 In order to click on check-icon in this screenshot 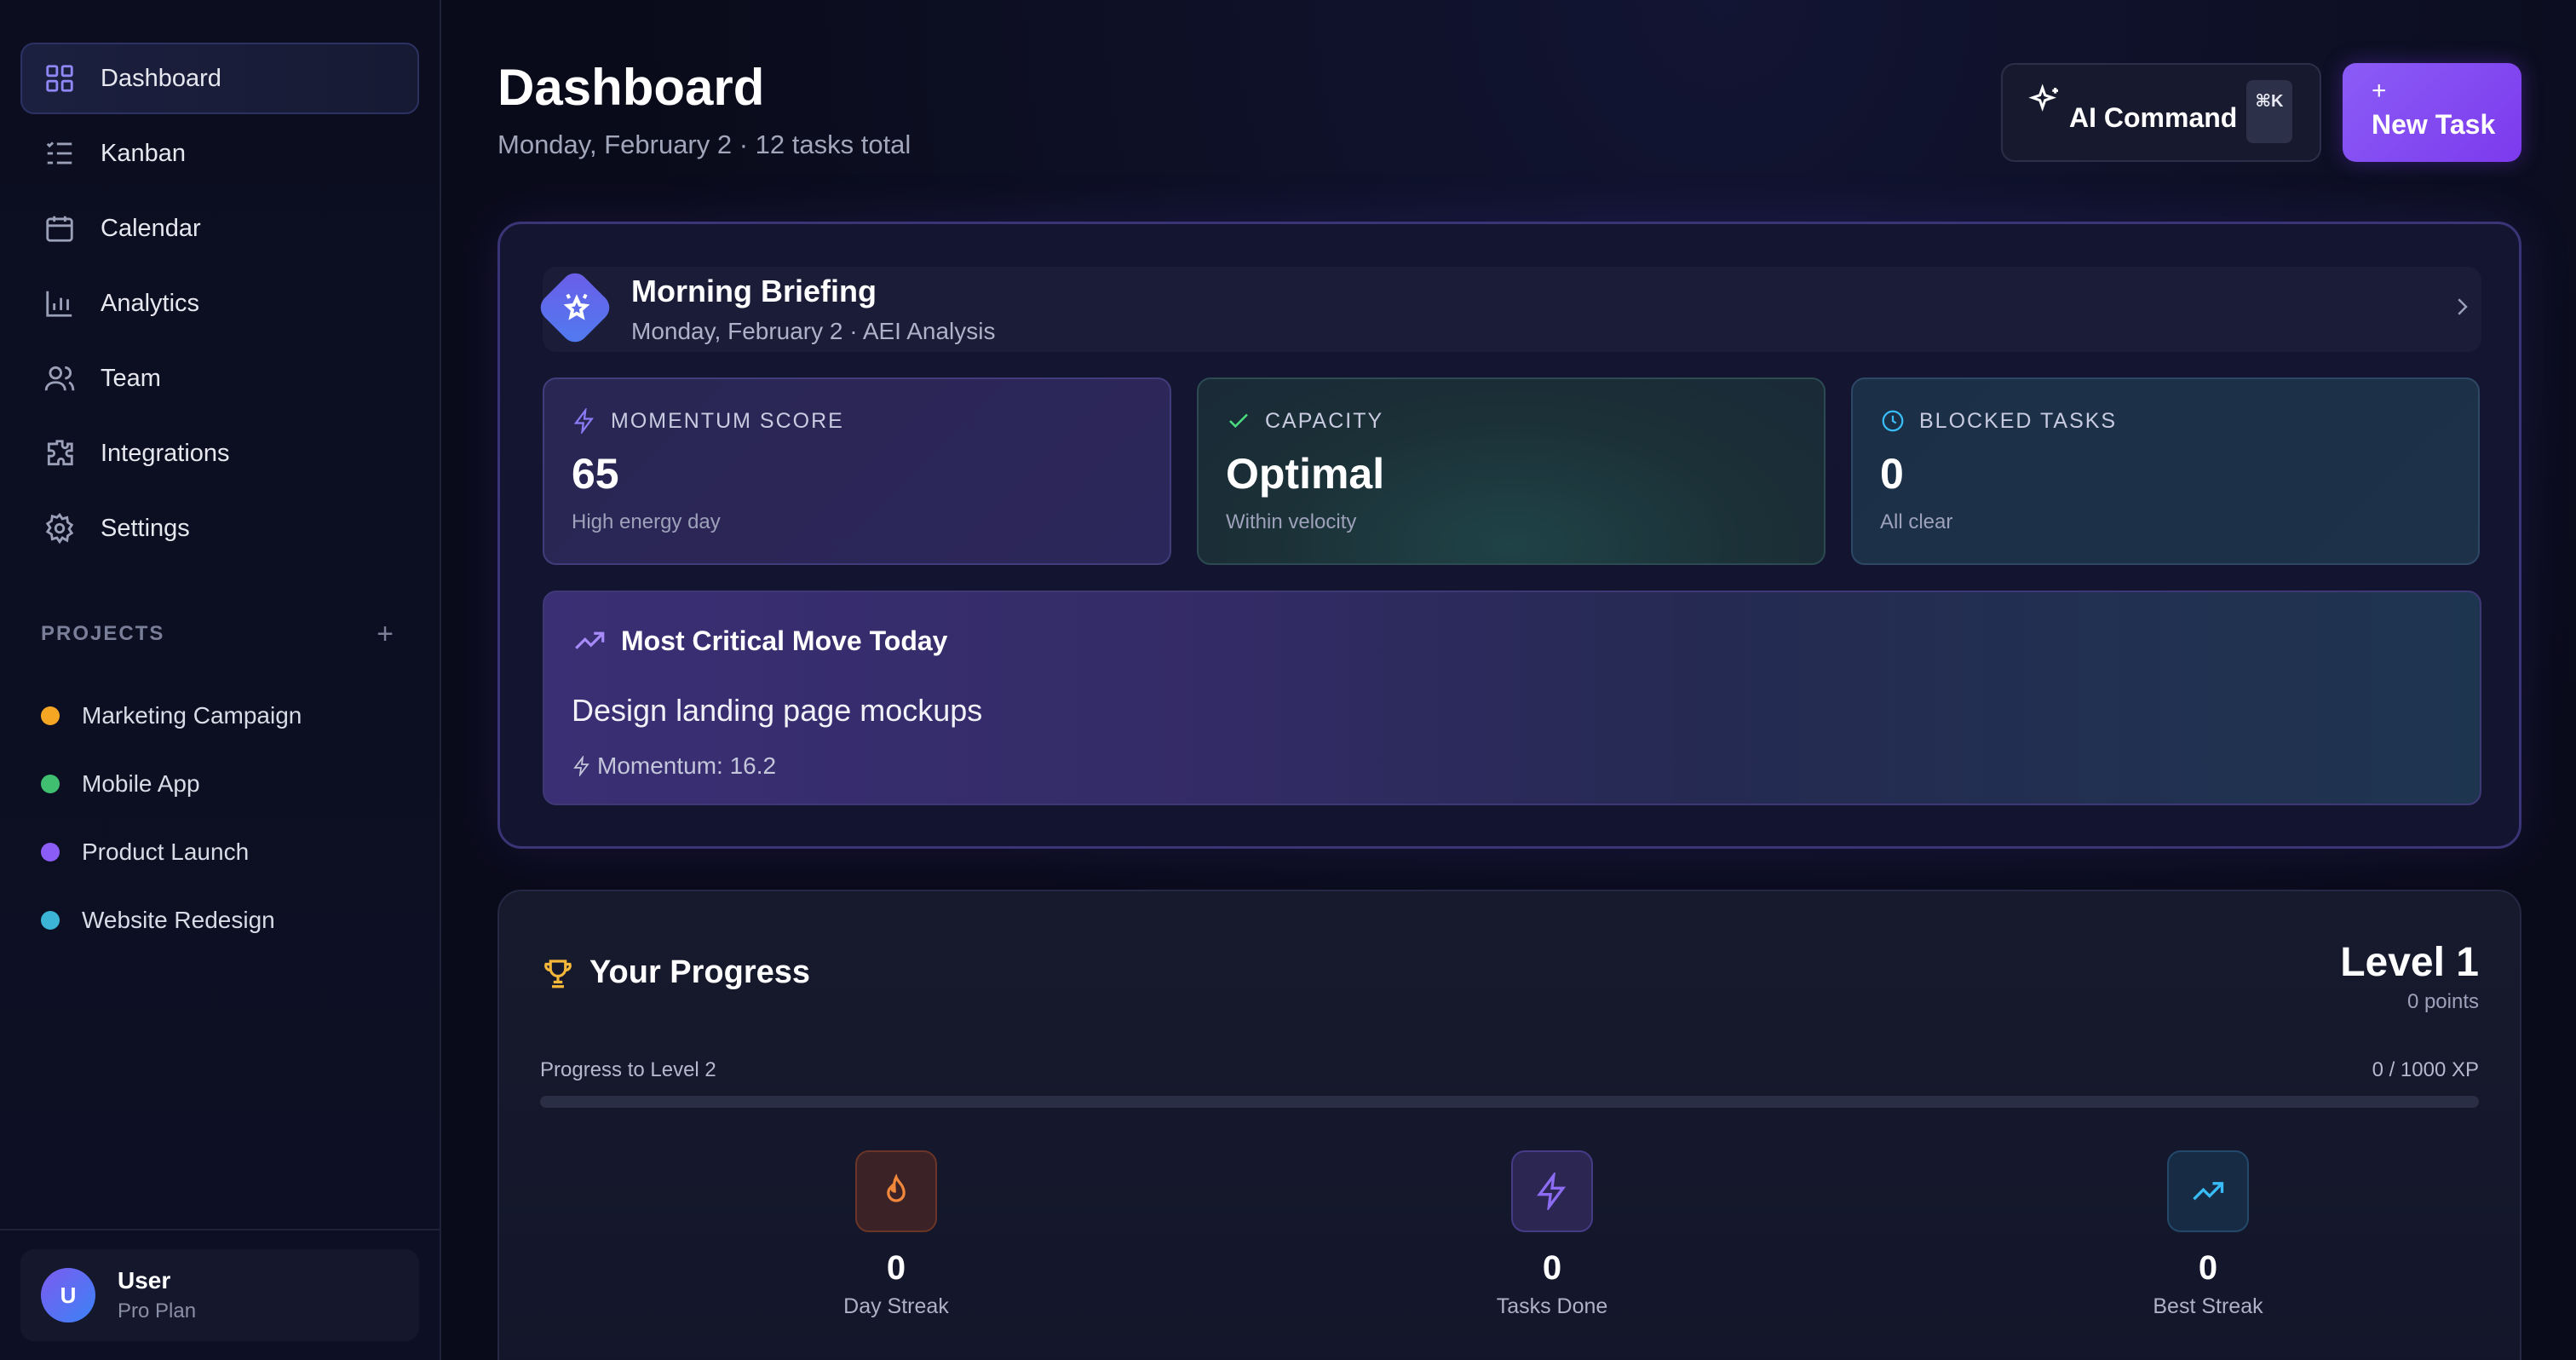, I will do `click(1239, 421)`.